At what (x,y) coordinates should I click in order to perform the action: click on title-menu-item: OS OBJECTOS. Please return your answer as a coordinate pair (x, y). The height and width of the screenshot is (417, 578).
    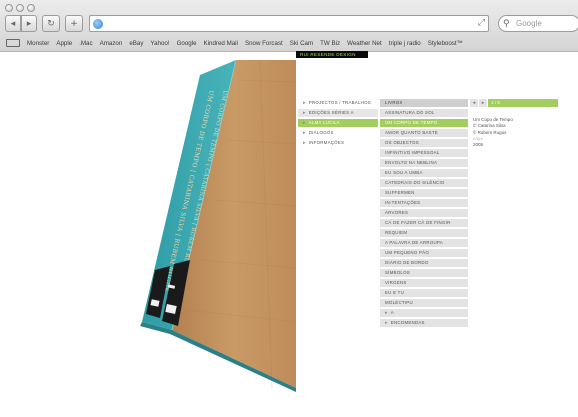
    Looking at the image, I should click on (424, 143).